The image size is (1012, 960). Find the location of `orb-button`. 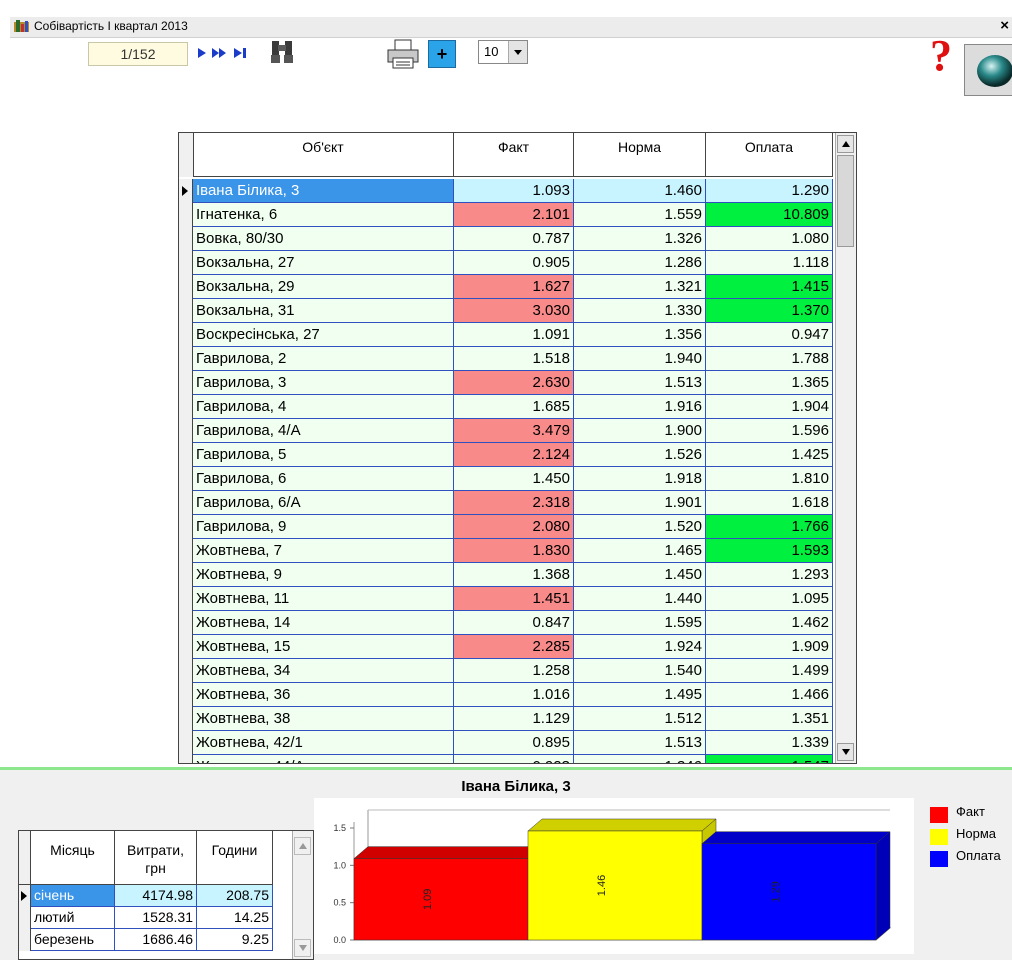

orb-button is located at coordinates (988, 70).